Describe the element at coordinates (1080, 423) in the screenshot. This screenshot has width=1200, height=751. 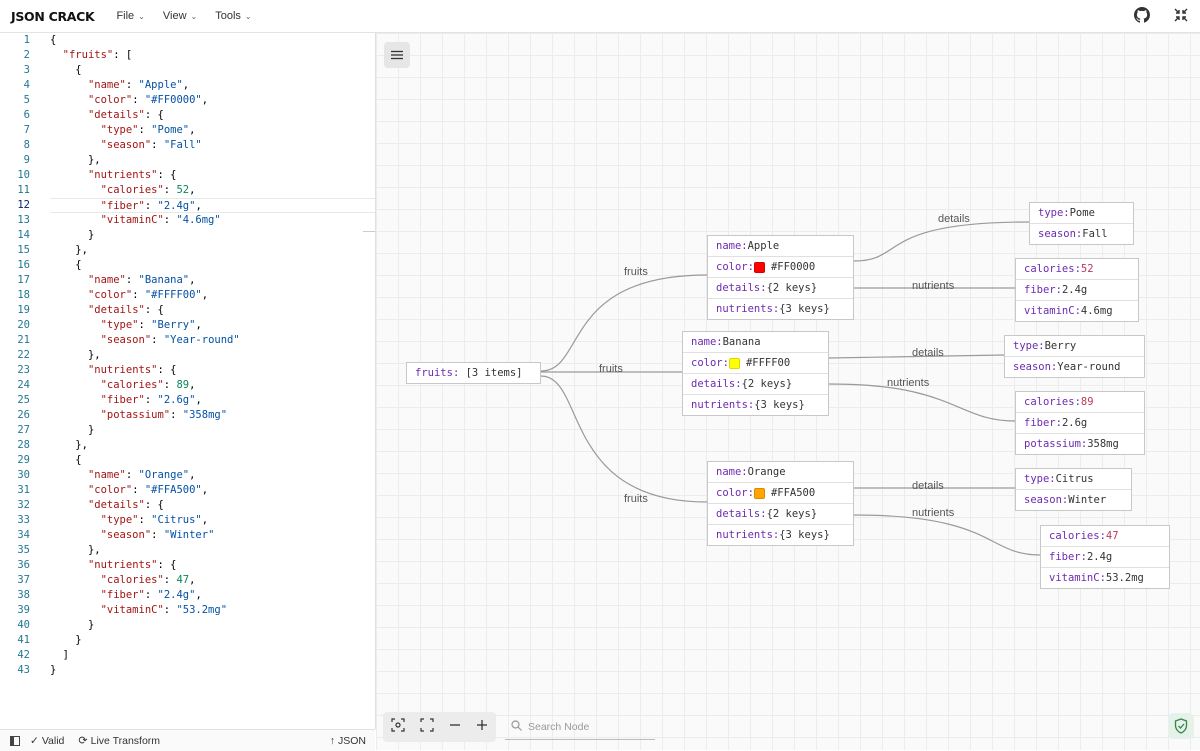
I see `nutrients-node-banana: calories: 89 fiber: 2.6g potassium: 358mg` at that location.